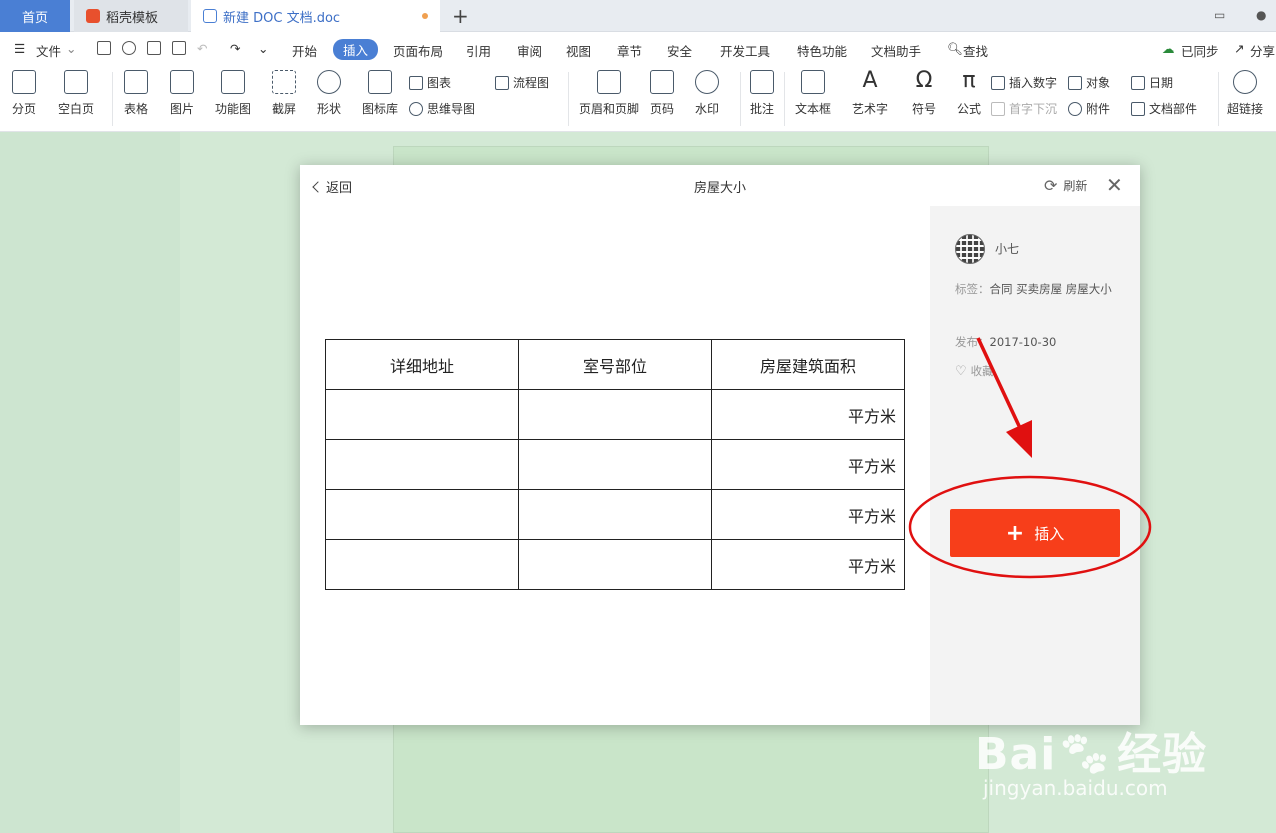 The width and height of the screenshot is (1276, 833). Describe the element at coordinates (1245, 93) in the screenshot. I see `hyperlink-button: 超链接` at that location.